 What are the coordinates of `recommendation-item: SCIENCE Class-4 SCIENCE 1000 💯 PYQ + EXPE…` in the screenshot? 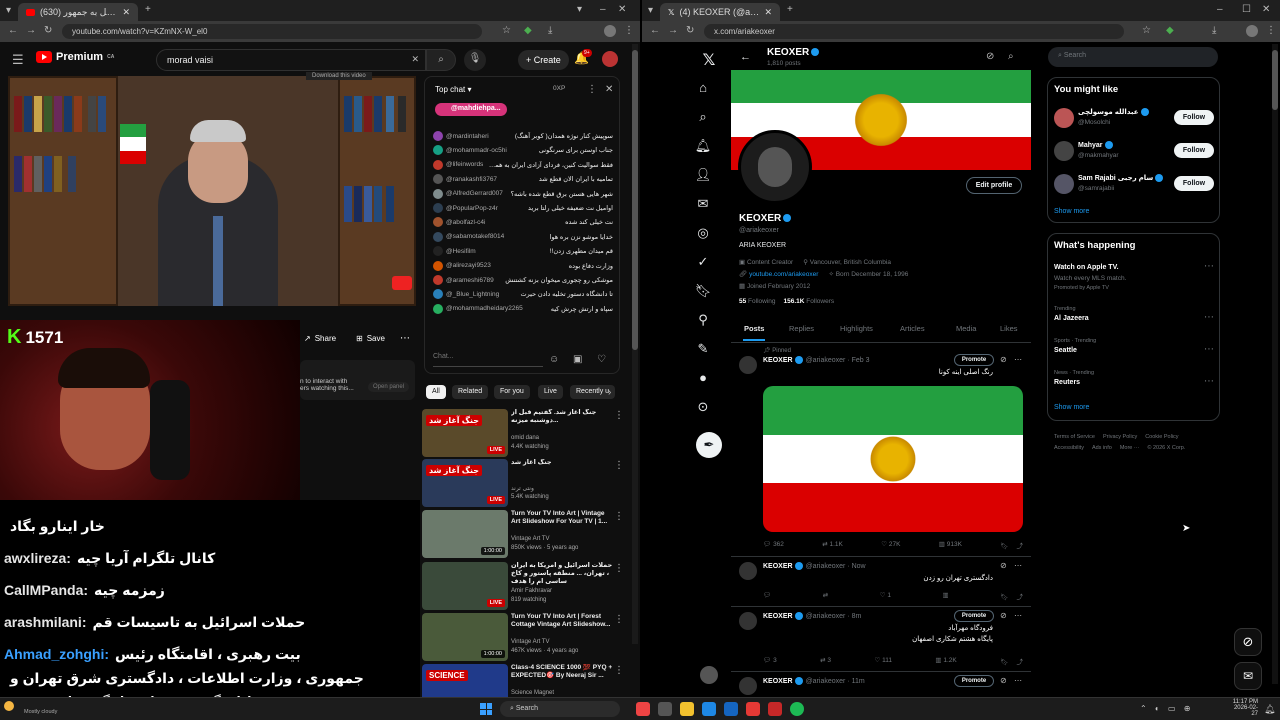 It's located at (523, 680).